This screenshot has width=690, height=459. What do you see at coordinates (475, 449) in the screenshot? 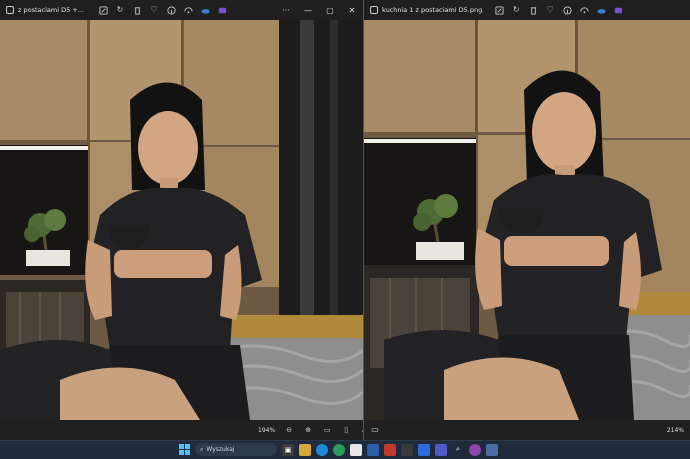
I see `app-icon-purple` at bounding box center [475, 449].